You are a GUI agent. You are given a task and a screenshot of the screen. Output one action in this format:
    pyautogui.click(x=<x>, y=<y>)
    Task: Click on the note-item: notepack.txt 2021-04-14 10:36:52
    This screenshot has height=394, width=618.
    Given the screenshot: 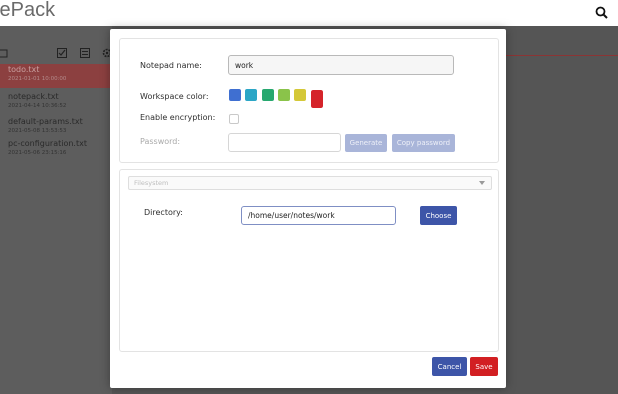 What is the action you would take?
    pyautogui.click(x=56, y=103)
    